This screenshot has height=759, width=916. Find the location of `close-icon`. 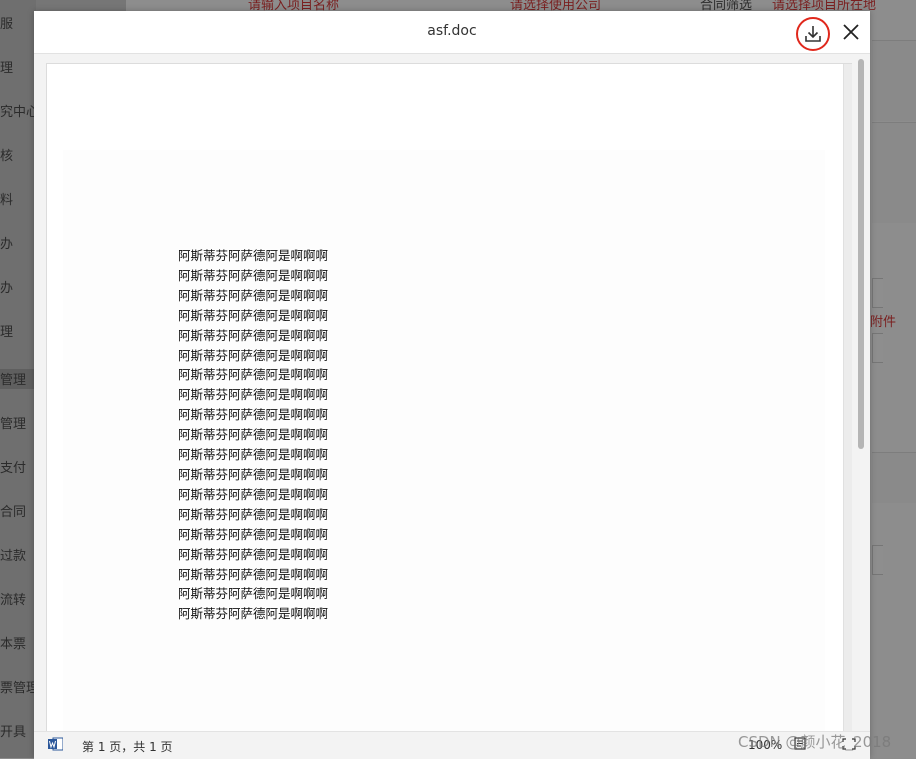

close-icon is located at coordinates (851, 32).